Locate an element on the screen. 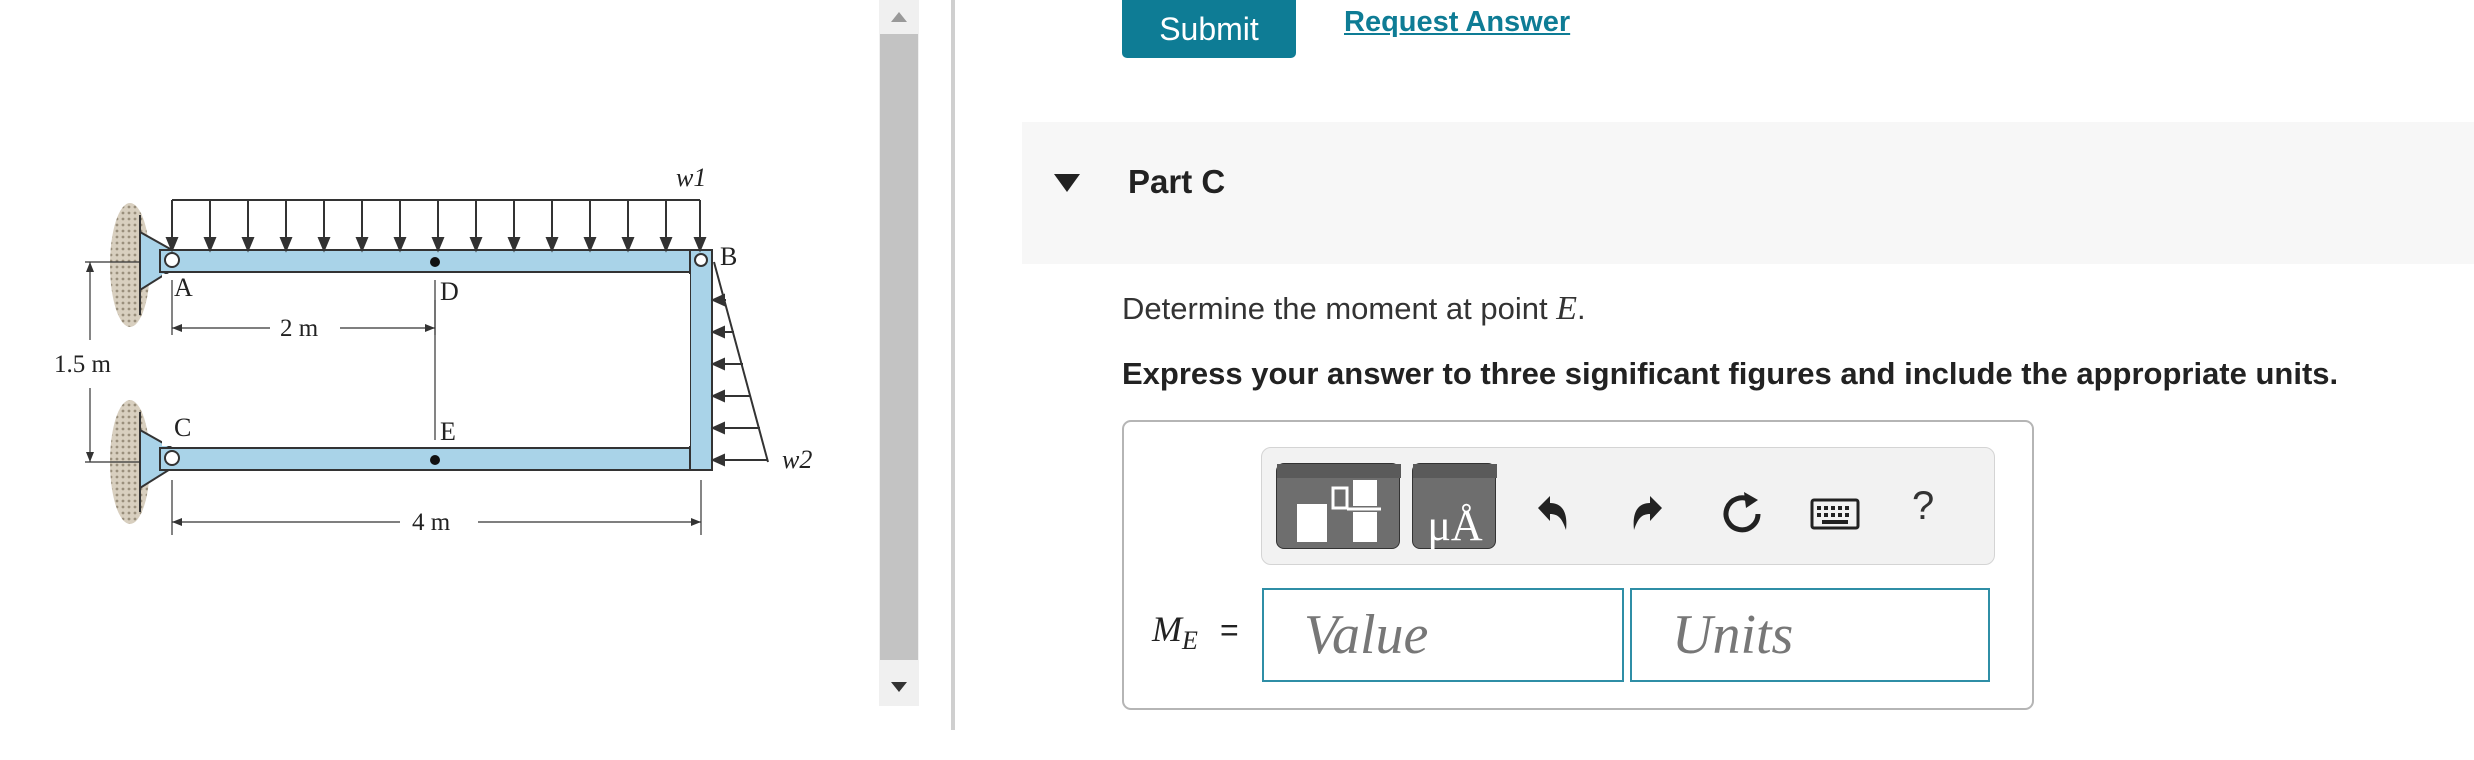  collapse-triangle-icon is located at coordinates (1067, 183).